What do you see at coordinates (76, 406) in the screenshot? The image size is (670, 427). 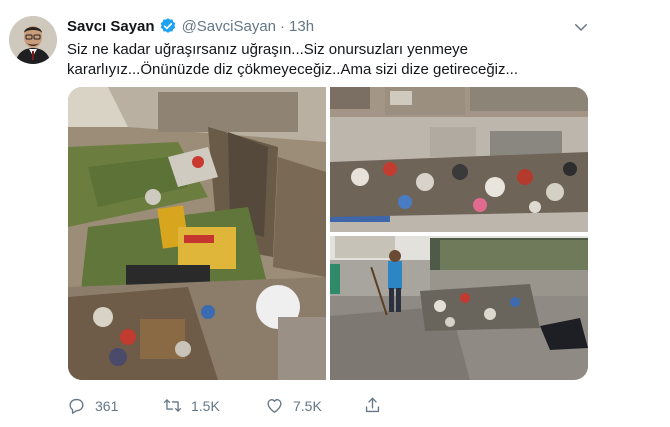 I see `reply-icon` at bounding box center [76, 406].